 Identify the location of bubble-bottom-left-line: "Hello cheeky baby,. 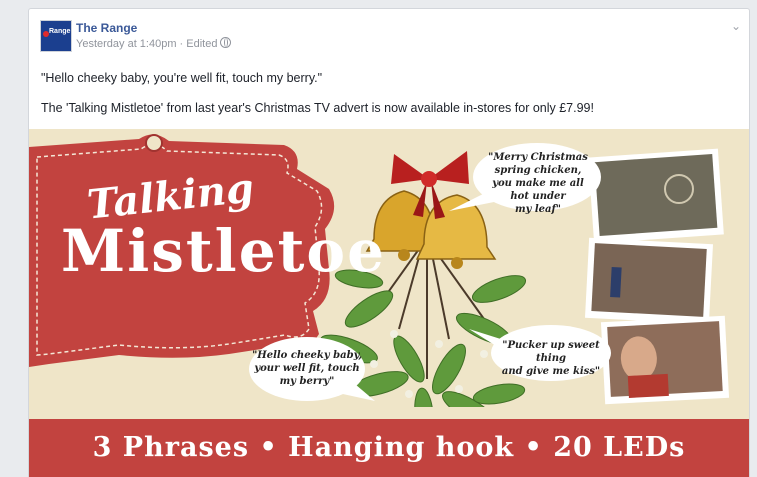
(307, 355).